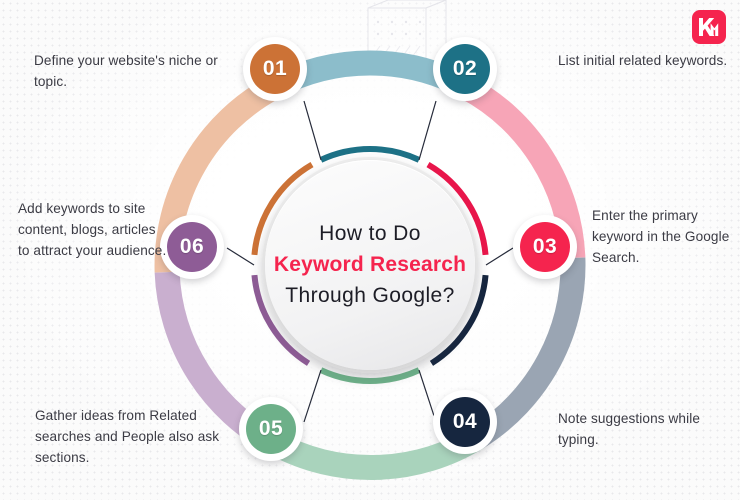  I want to click on step-number-03: 03, so click(545, 247).